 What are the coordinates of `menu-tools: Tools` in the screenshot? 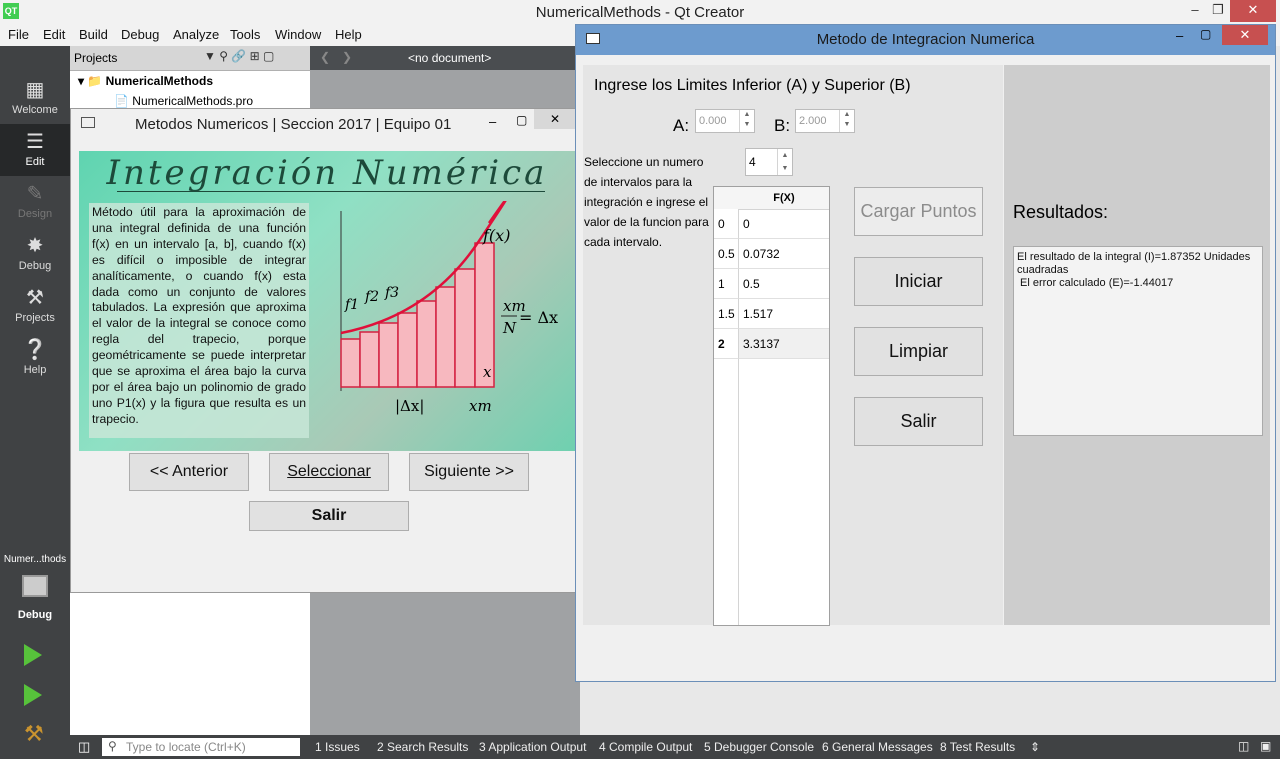 It's located at (245, 34).